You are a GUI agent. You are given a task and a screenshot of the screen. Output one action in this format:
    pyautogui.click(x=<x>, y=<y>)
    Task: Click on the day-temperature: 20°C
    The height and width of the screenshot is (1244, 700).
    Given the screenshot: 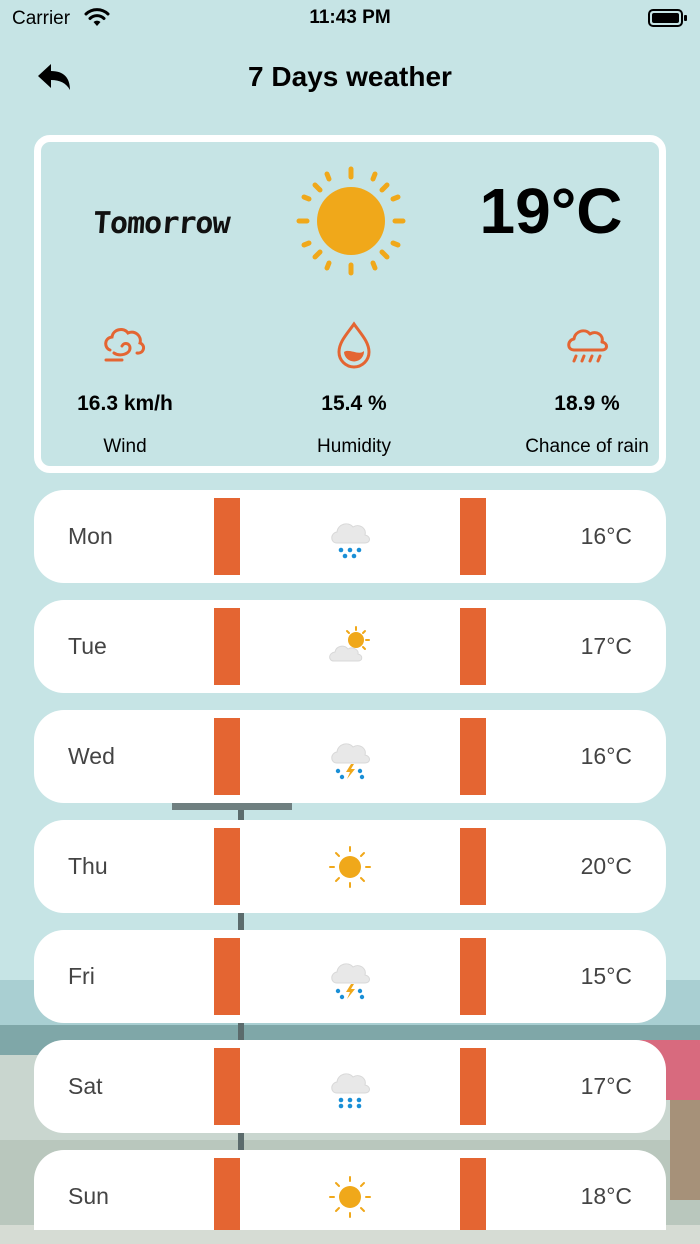 What is the action you would take?
    pyautogui.click(x=606, y=866)
    